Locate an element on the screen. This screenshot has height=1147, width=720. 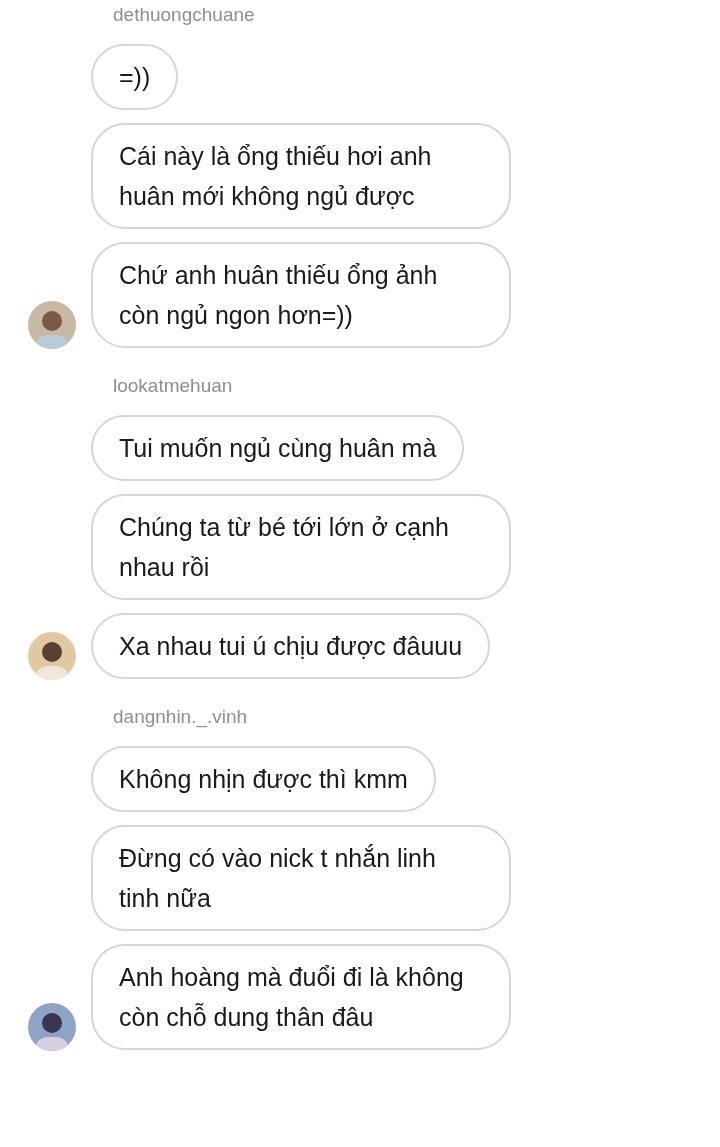
message-bubble: Tui muốn ngủ cùng huân mà is located at coordinates (278, 448).